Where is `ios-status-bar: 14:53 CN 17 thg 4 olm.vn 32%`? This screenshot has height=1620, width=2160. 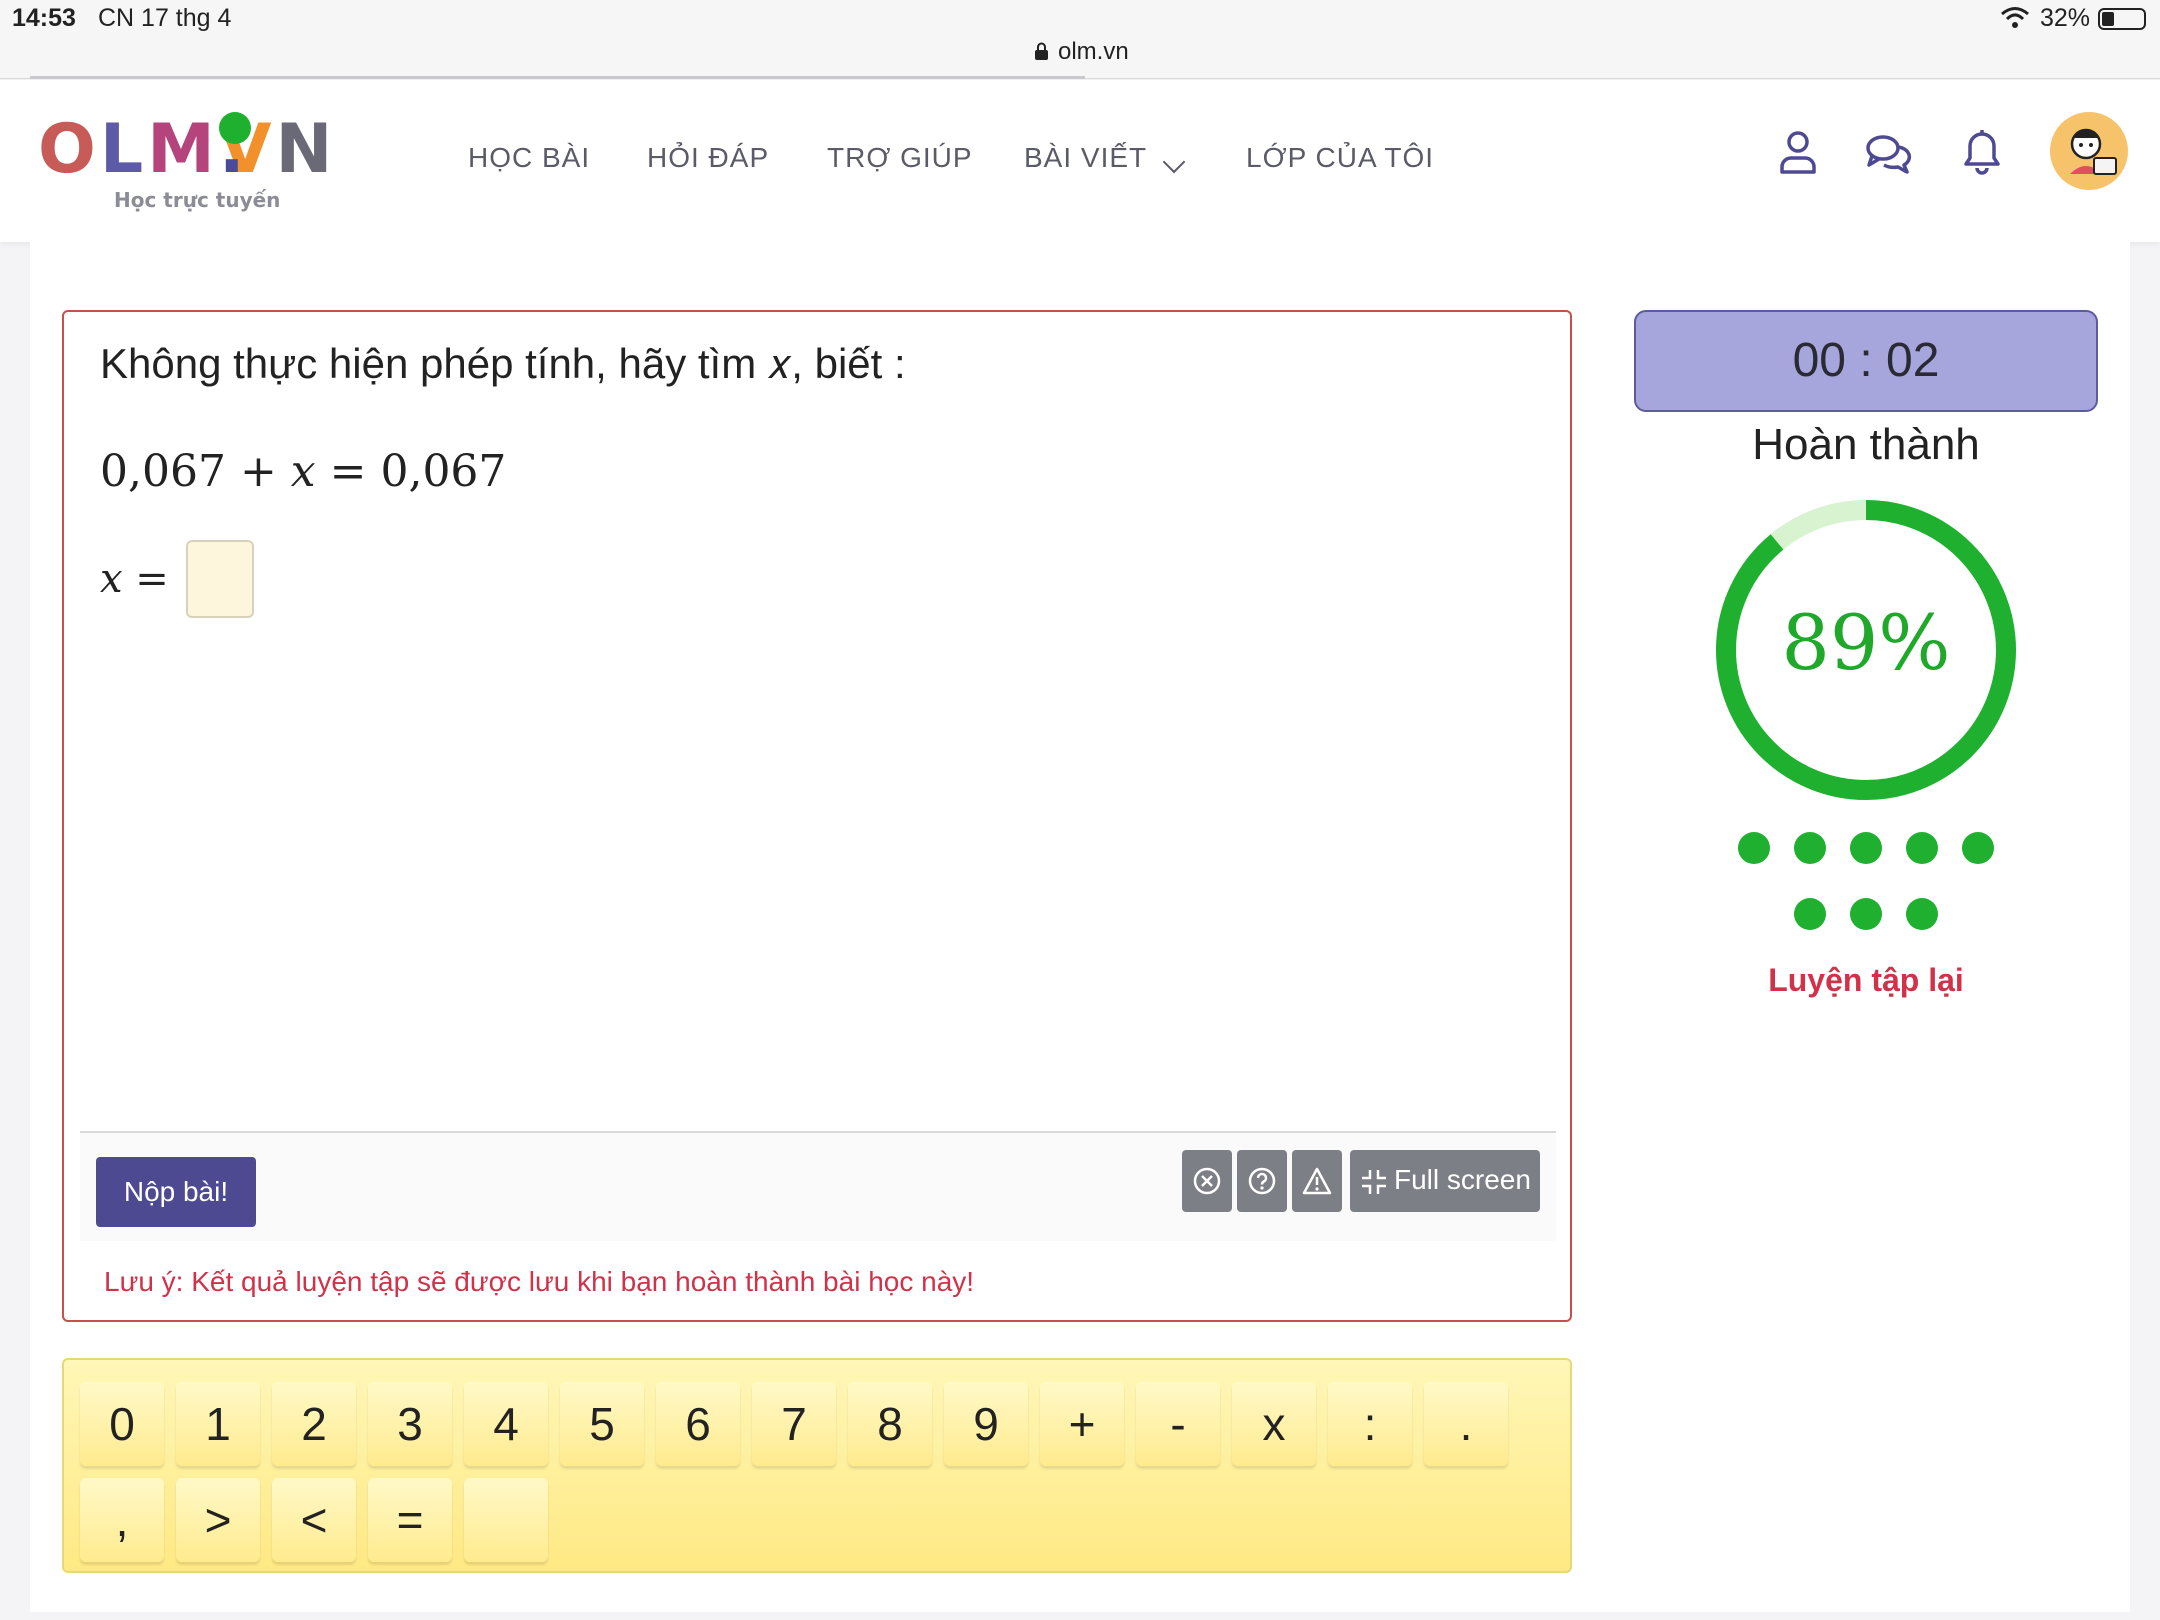 ios-status-bar: 14:53 CN 17 thg 4 olm.vn 32% is located at coordinates (1080, 39).